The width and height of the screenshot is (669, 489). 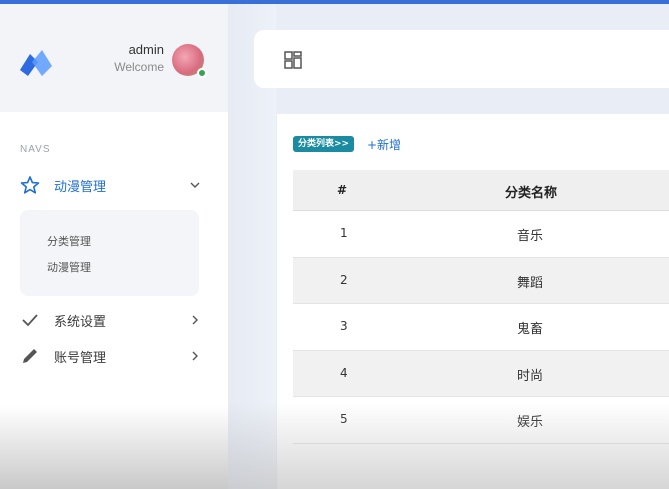 What do you see at coordinates (481, 420) in the screenshot?
I see `table-row: 5 娱乐` at bounding box center [481, 420].